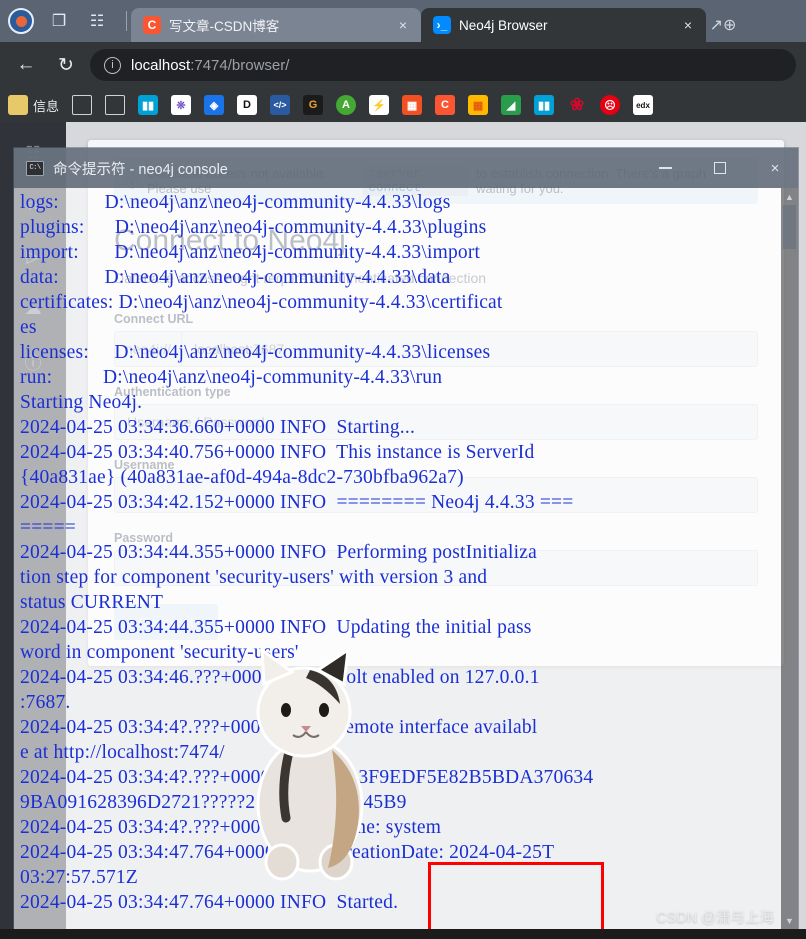 The width and height of the screenshot is (806, 939). What do you see at coordinates (723, 25) in the screenshot?
I see `neo4j-logo-icon: ↗⊕` at bounding box center [723, 25].